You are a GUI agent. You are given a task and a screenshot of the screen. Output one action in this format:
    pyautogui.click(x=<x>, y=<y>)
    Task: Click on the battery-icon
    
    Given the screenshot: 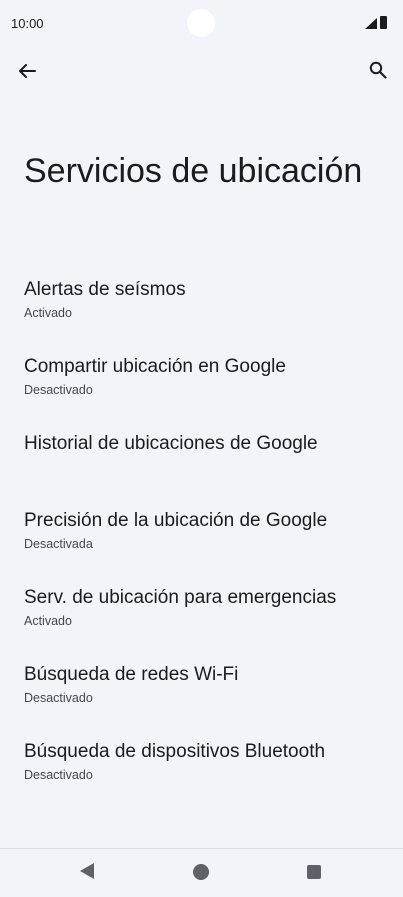 What is the action you would take?
    pyautogui.click(x=383, y=22)
    